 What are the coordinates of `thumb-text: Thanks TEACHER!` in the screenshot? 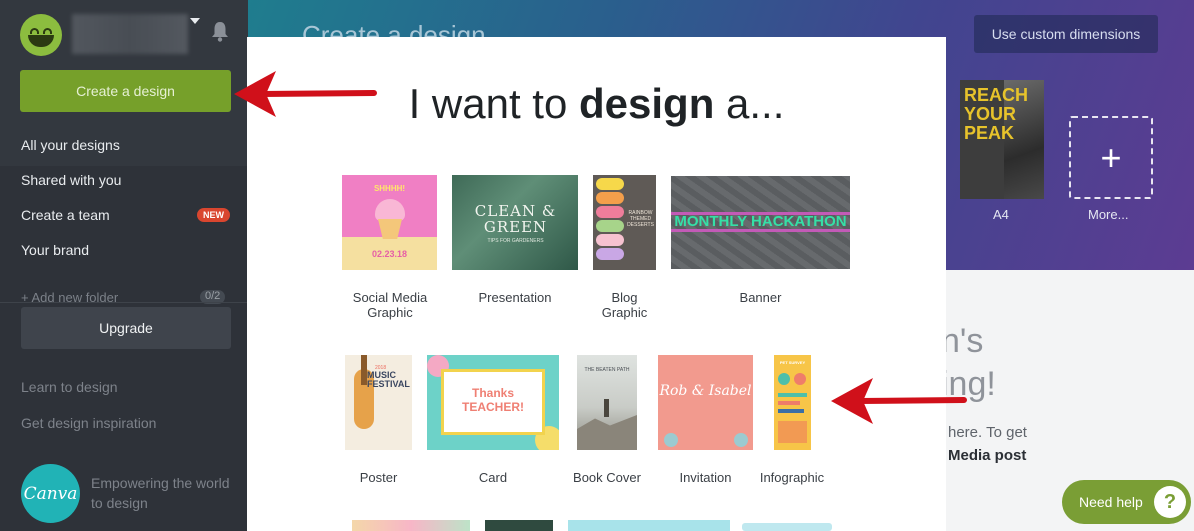 It's located at (493, 400).